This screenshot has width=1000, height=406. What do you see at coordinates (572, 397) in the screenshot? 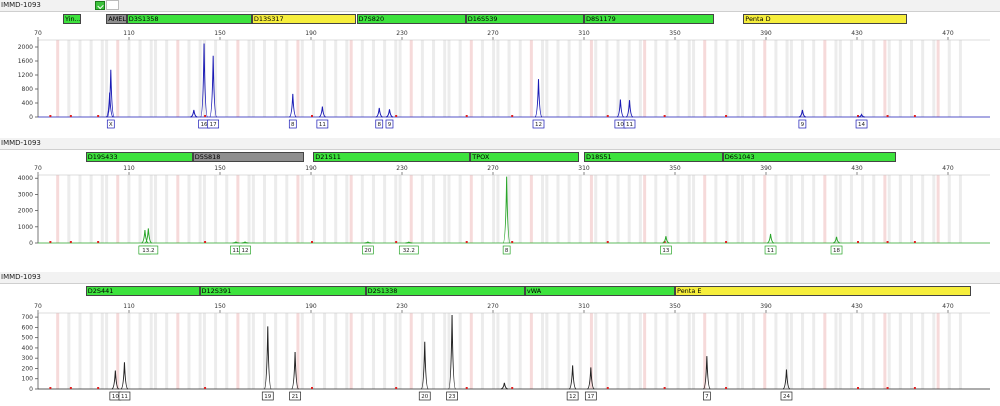
I see `allele-call-label: 12` at bounding box center [572, 397].